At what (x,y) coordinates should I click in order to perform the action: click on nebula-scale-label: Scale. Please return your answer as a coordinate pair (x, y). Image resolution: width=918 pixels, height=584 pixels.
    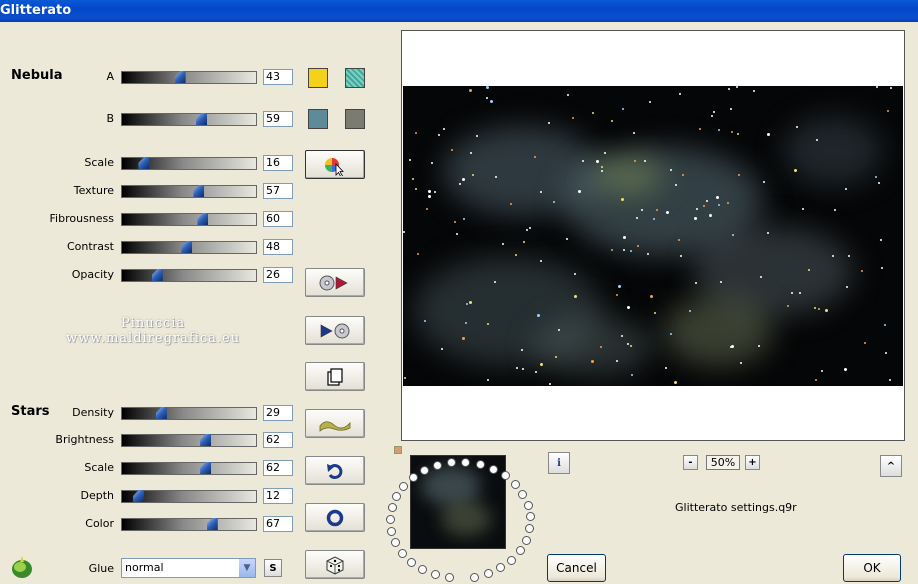
    Looking at the image, I should click on (99, 162).